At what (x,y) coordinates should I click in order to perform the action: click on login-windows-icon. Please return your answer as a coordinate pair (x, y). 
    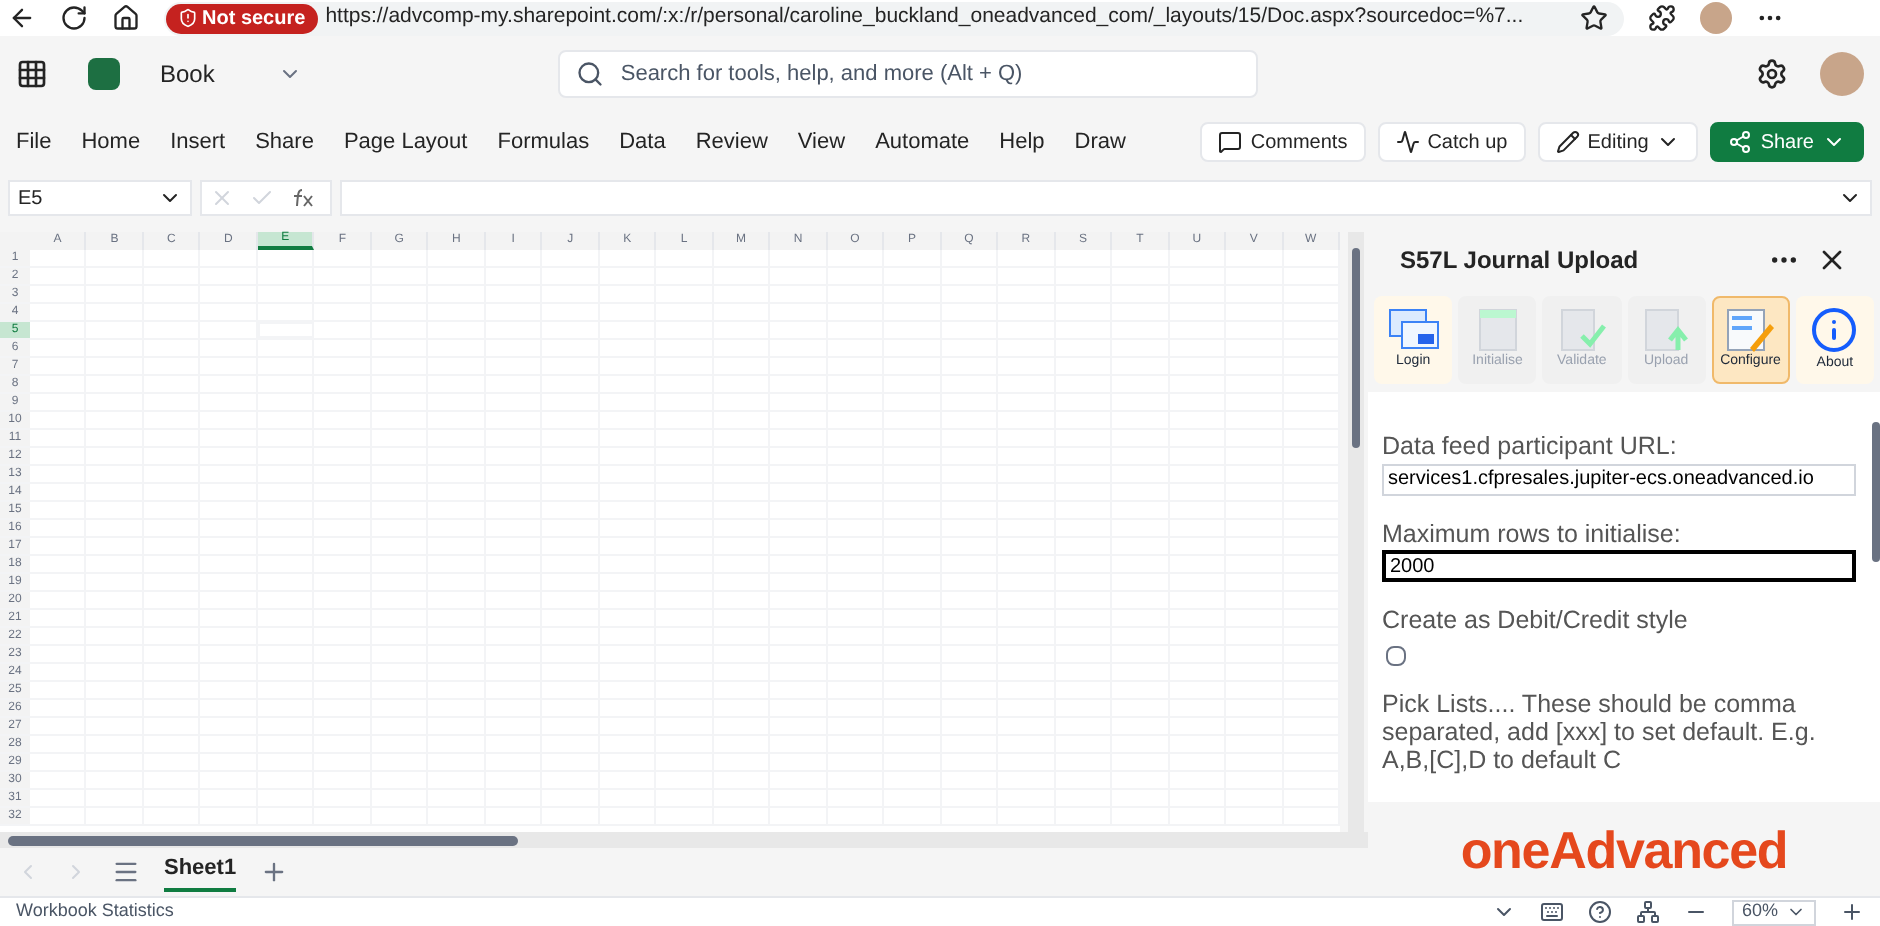
    Looking at the image, I should click on (1413, 329).